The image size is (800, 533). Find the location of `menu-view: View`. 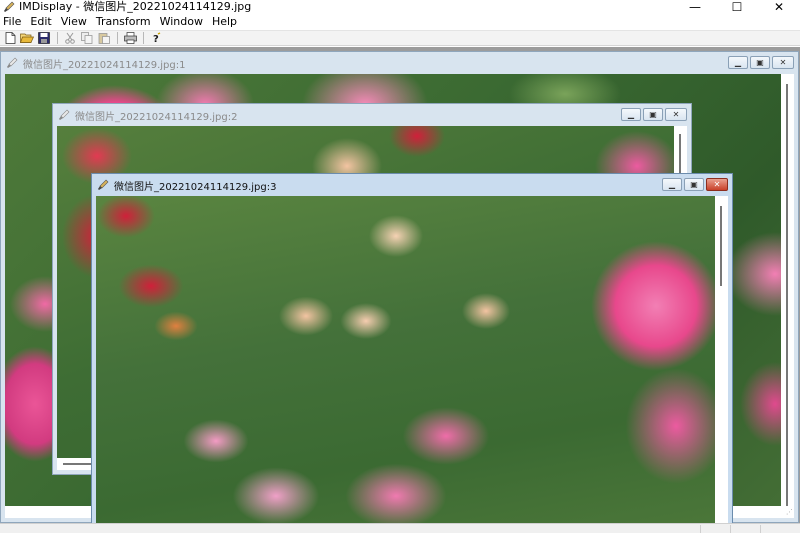

menu-view: View is located at coordinates (75, 22).